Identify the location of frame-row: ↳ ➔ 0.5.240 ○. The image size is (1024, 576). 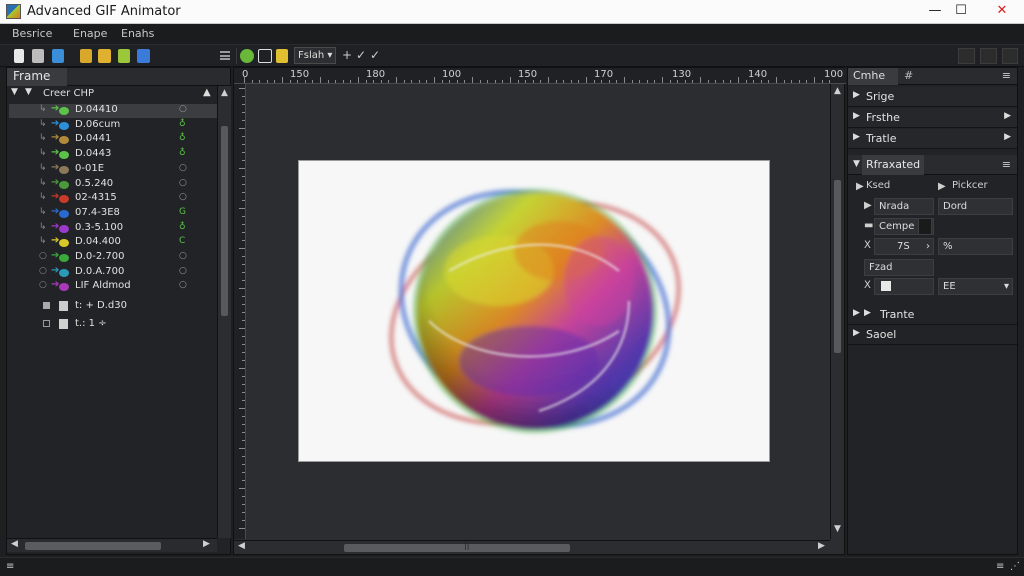
(113, 184).